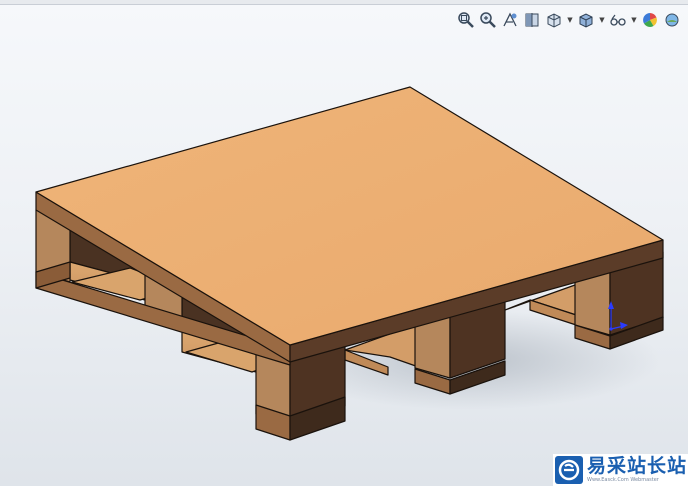 The image size is (688, 486). I want to click on watermark-title: 易采站长站, so click(637, 466).